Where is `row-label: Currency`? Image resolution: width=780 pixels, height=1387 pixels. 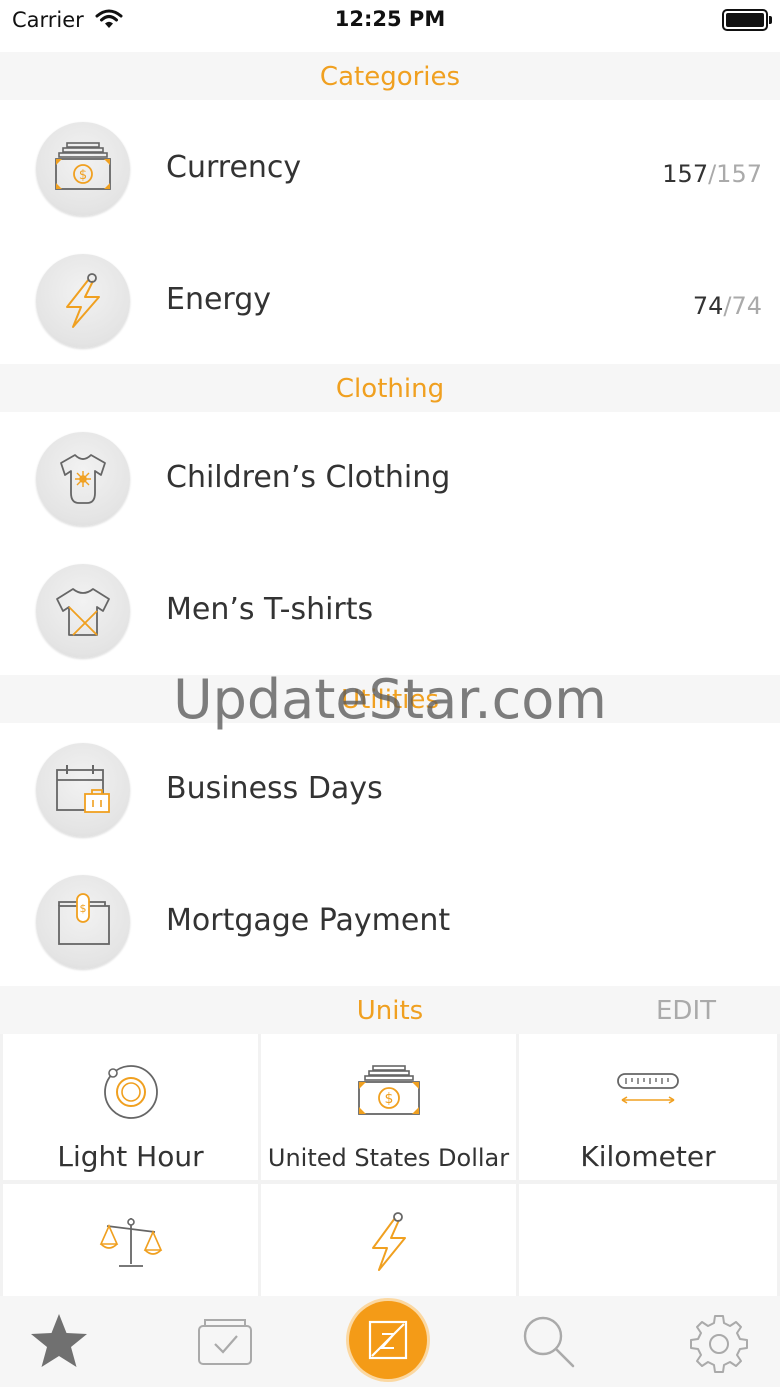
row-label: Currency is located at coordinates (234, 167).